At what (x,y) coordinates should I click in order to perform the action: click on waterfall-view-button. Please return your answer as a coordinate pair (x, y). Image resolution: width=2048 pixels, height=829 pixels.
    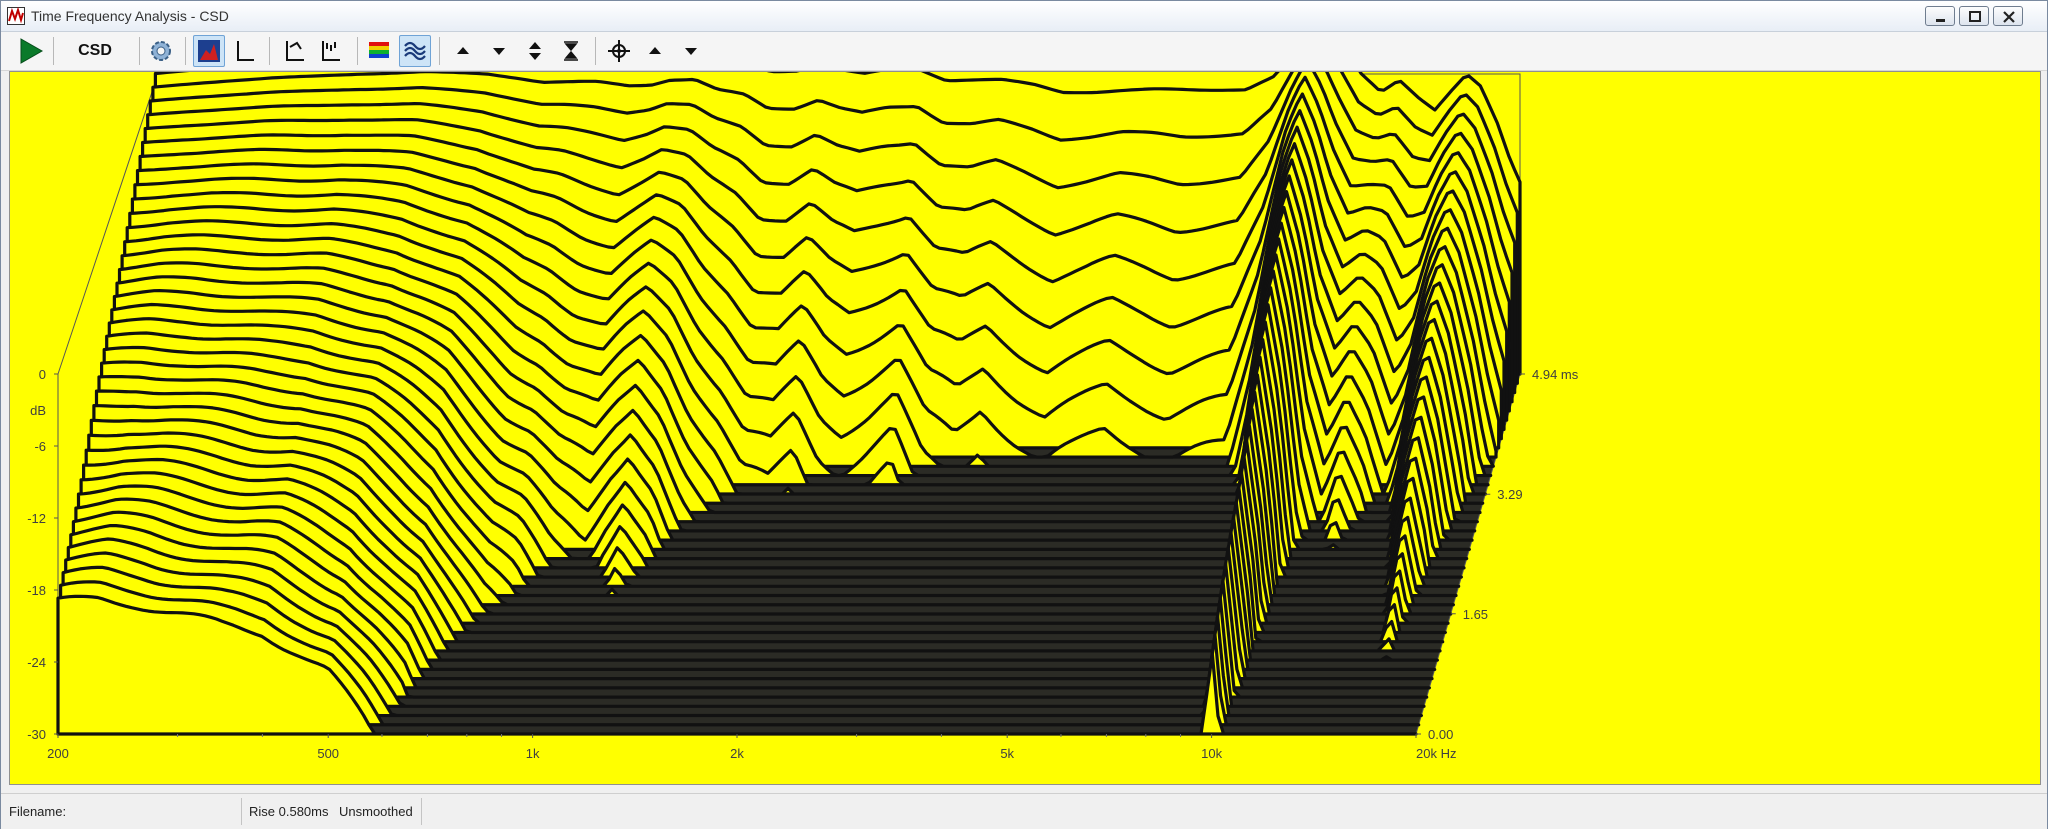
    Looking at the image, I should click on (209, 51).